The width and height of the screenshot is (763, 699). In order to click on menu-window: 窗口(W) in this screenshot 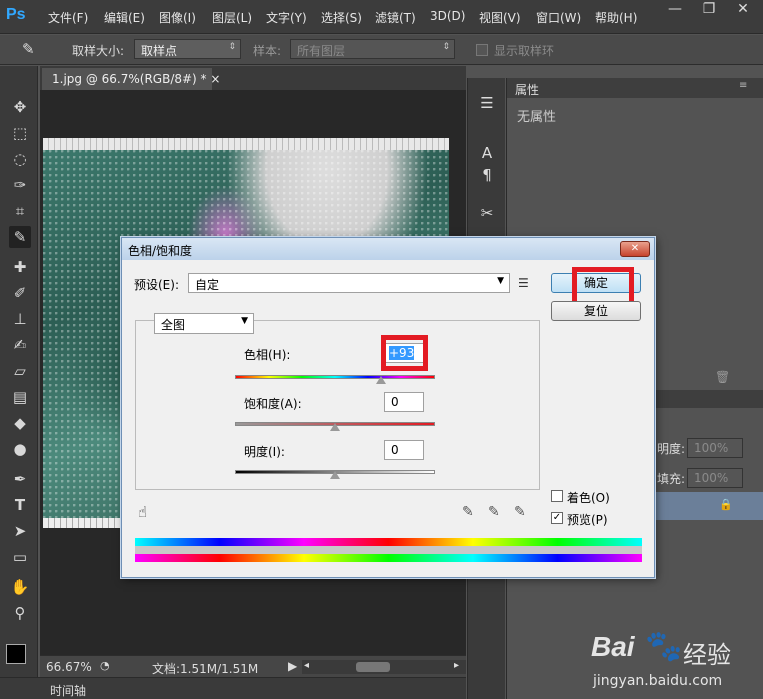, I will do `click(558, 17)`.